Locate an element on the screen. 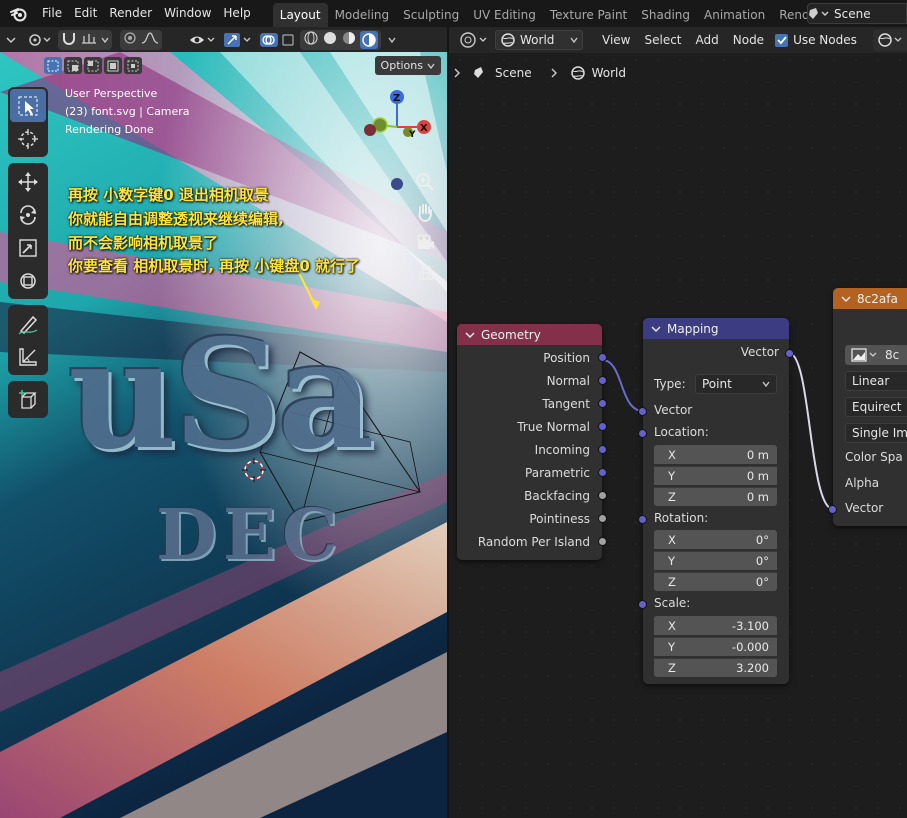 The image size is (907, 818). rotation-y-field: Y 0° is located at coordinates (715, 560).